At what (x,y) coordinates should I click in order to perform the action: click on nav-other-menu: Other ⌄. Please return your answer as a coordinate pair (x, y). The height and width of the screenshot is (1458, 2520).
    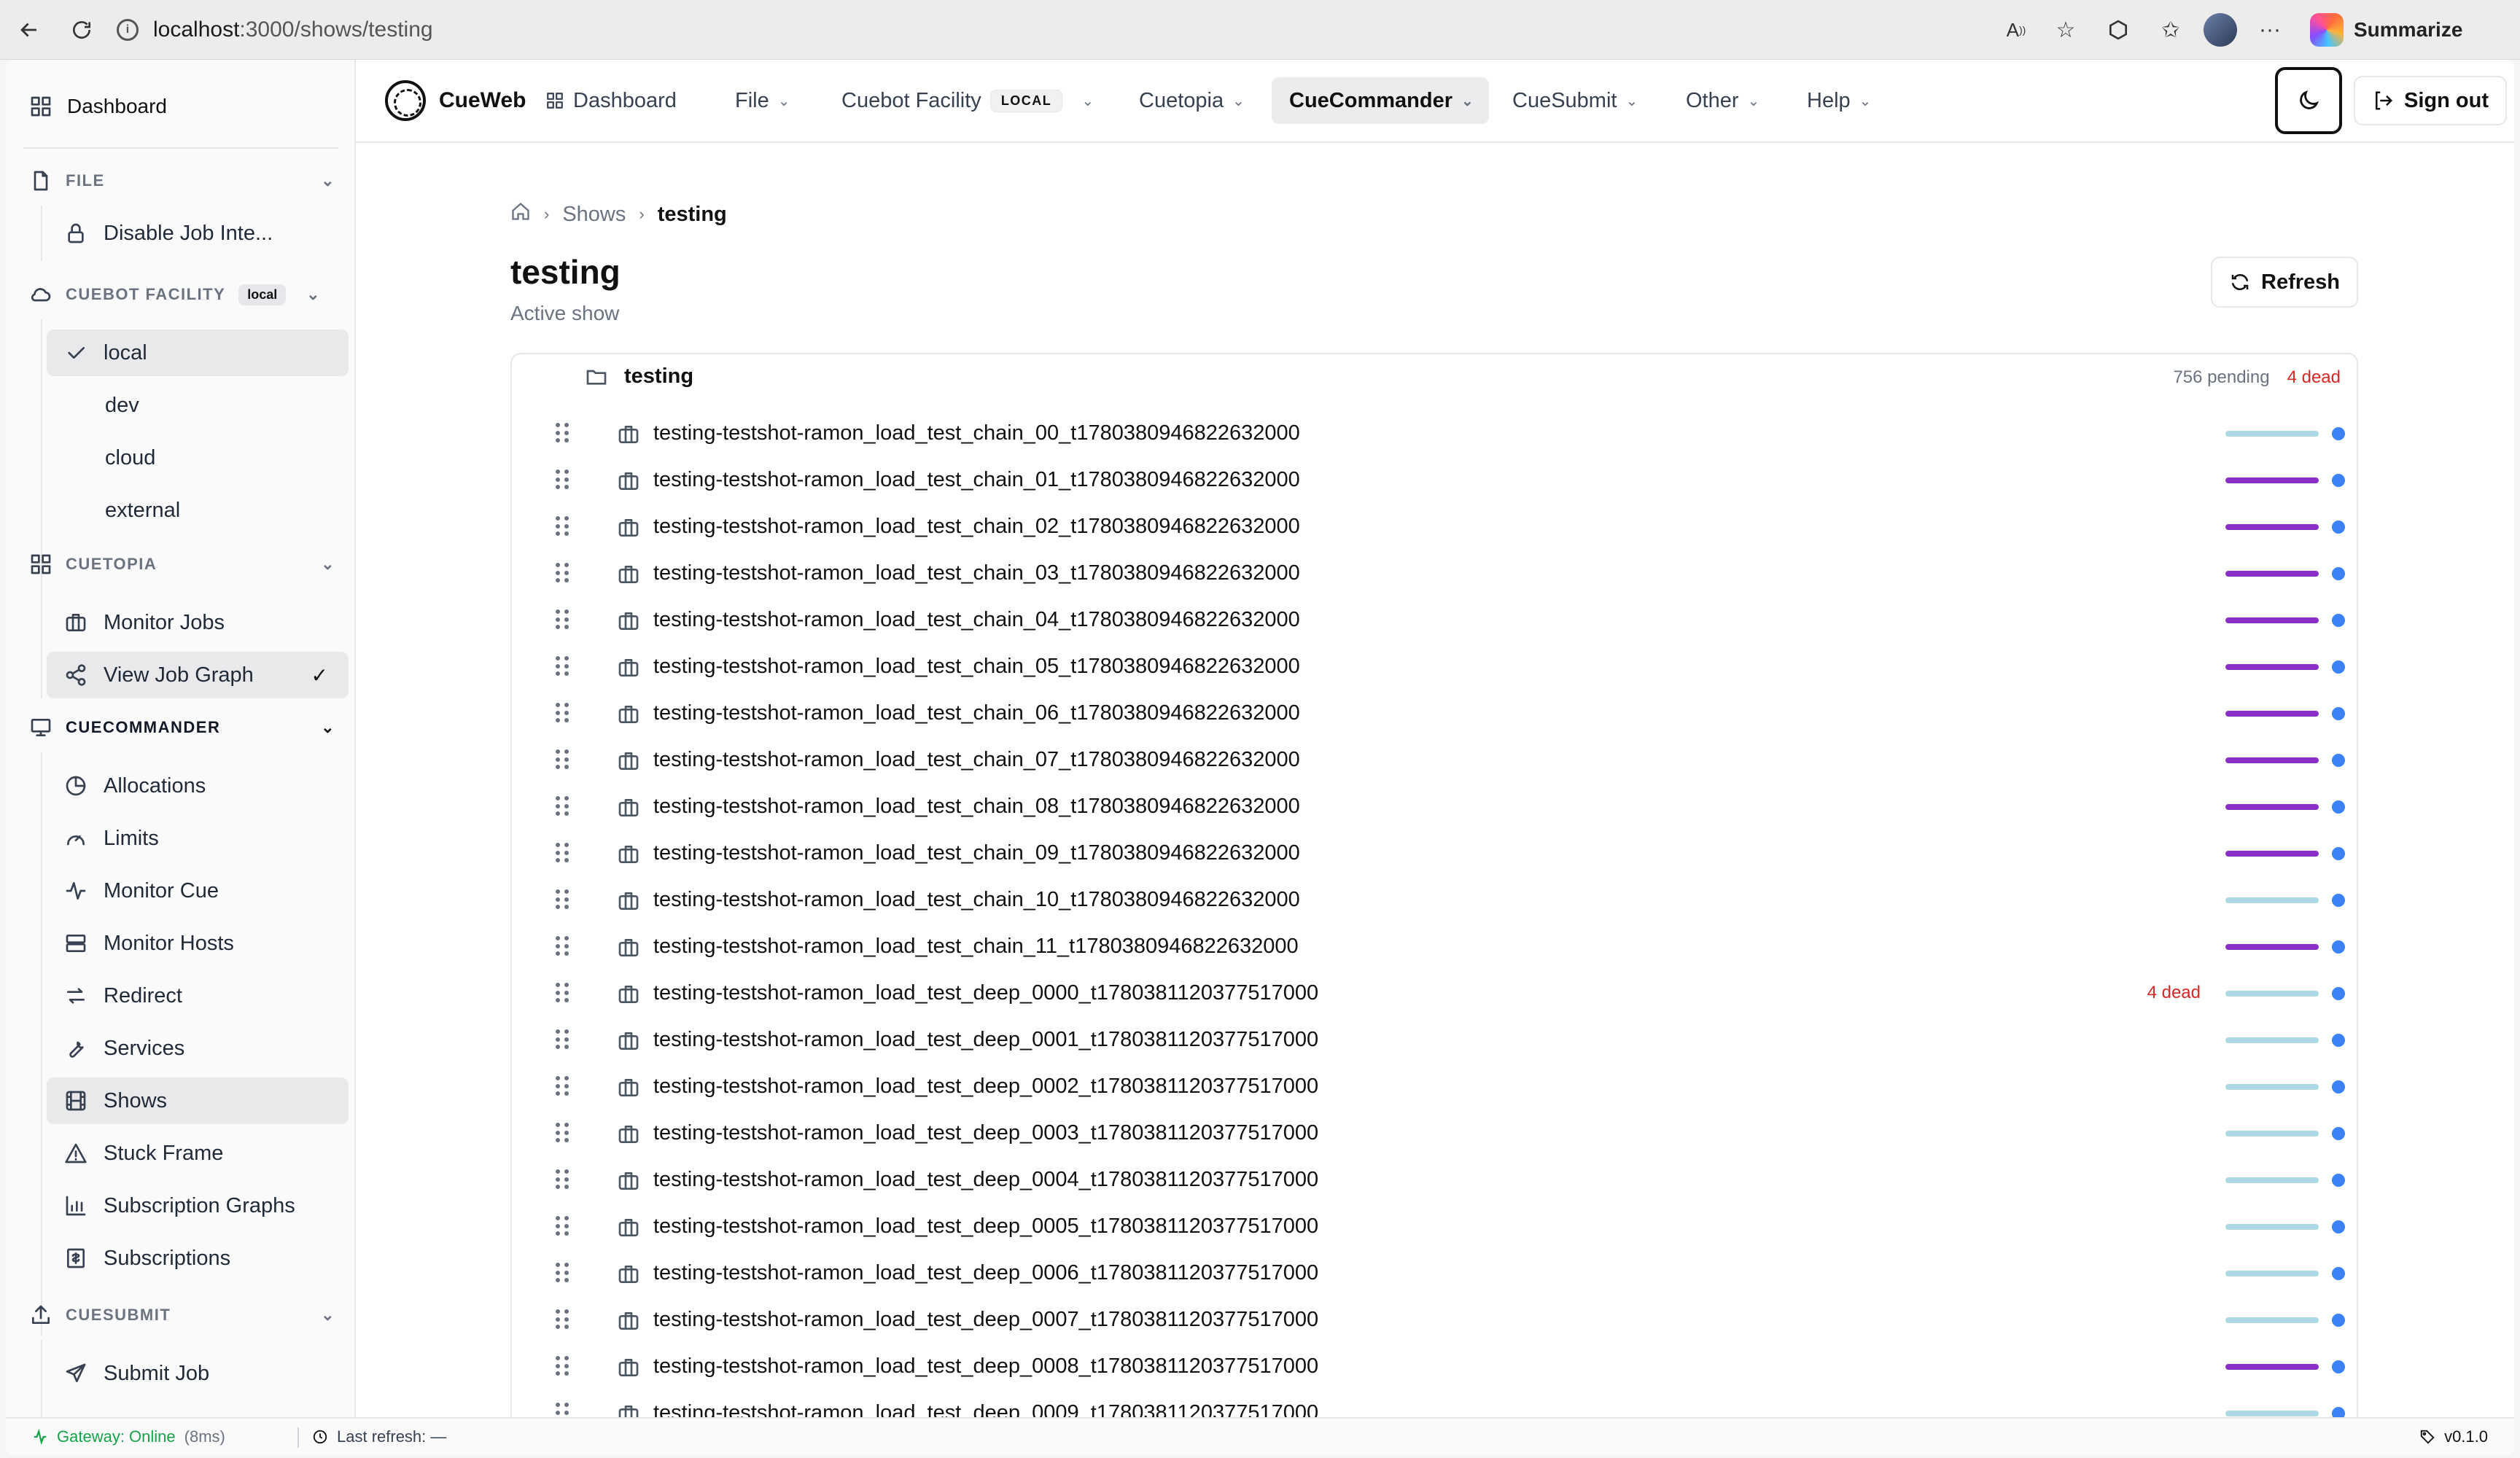
    Looking at the image, I should click on (1722, 100).